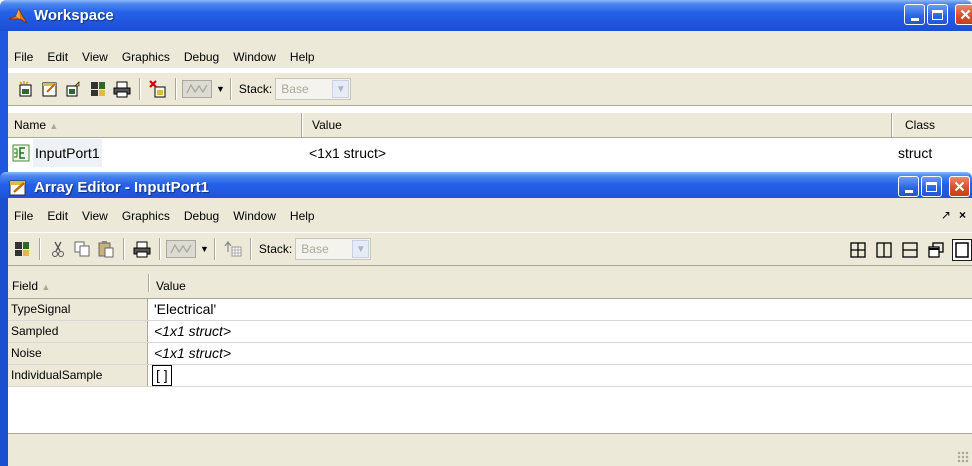 The image size is (972, 466). I want to click on save-icon, so click(22, 249).